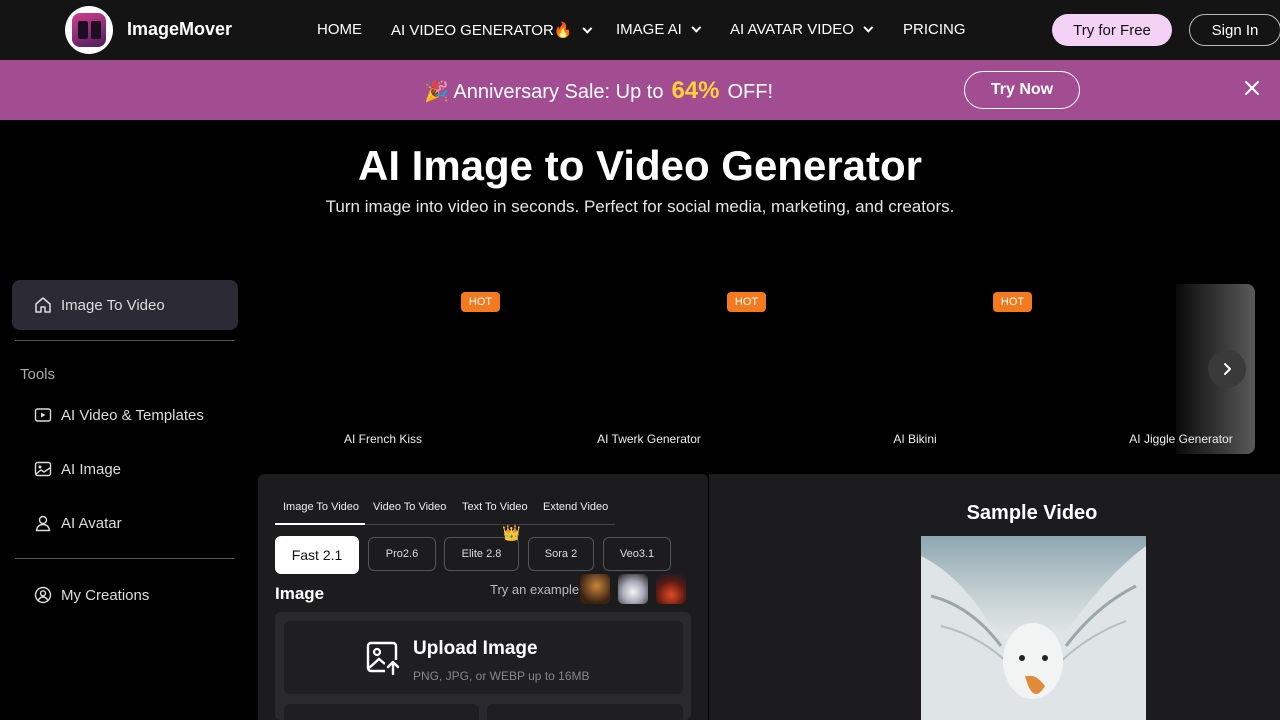 The width and height of the screenshot is (1280, 720). Describe the element at coordinates (91, 523) in the screenshot. I see `sidebar-item-label: AI Avatar` at that location.